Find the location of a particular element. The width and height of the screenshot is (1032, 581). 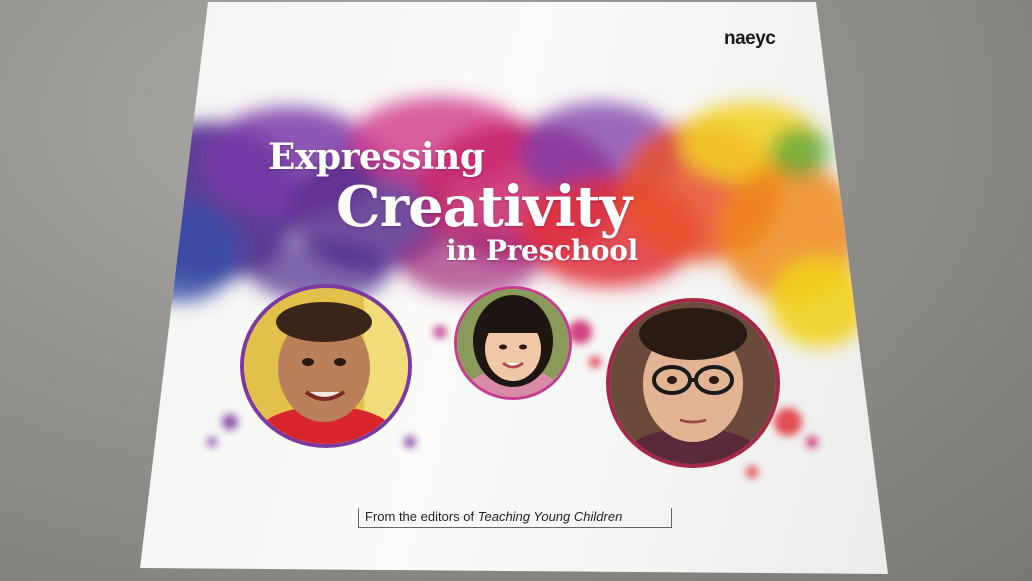

child-photo-boy-glasses is located at coordinates (693, 383).